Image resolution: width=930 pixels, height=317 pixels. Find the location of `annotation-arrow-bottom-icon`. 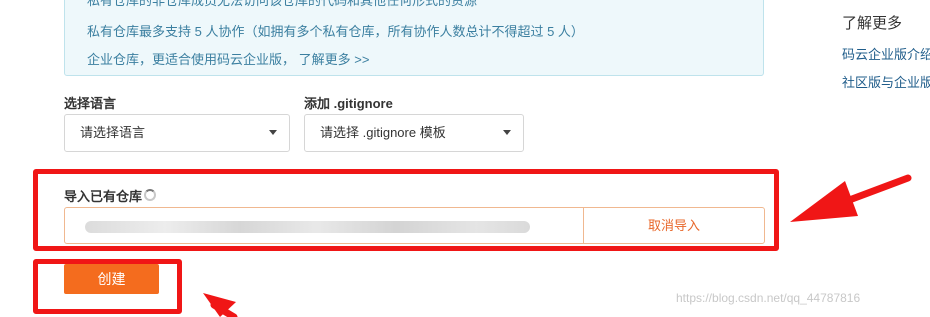

annotation-arrow-bottom-icon is located at coordinates (220, 305).